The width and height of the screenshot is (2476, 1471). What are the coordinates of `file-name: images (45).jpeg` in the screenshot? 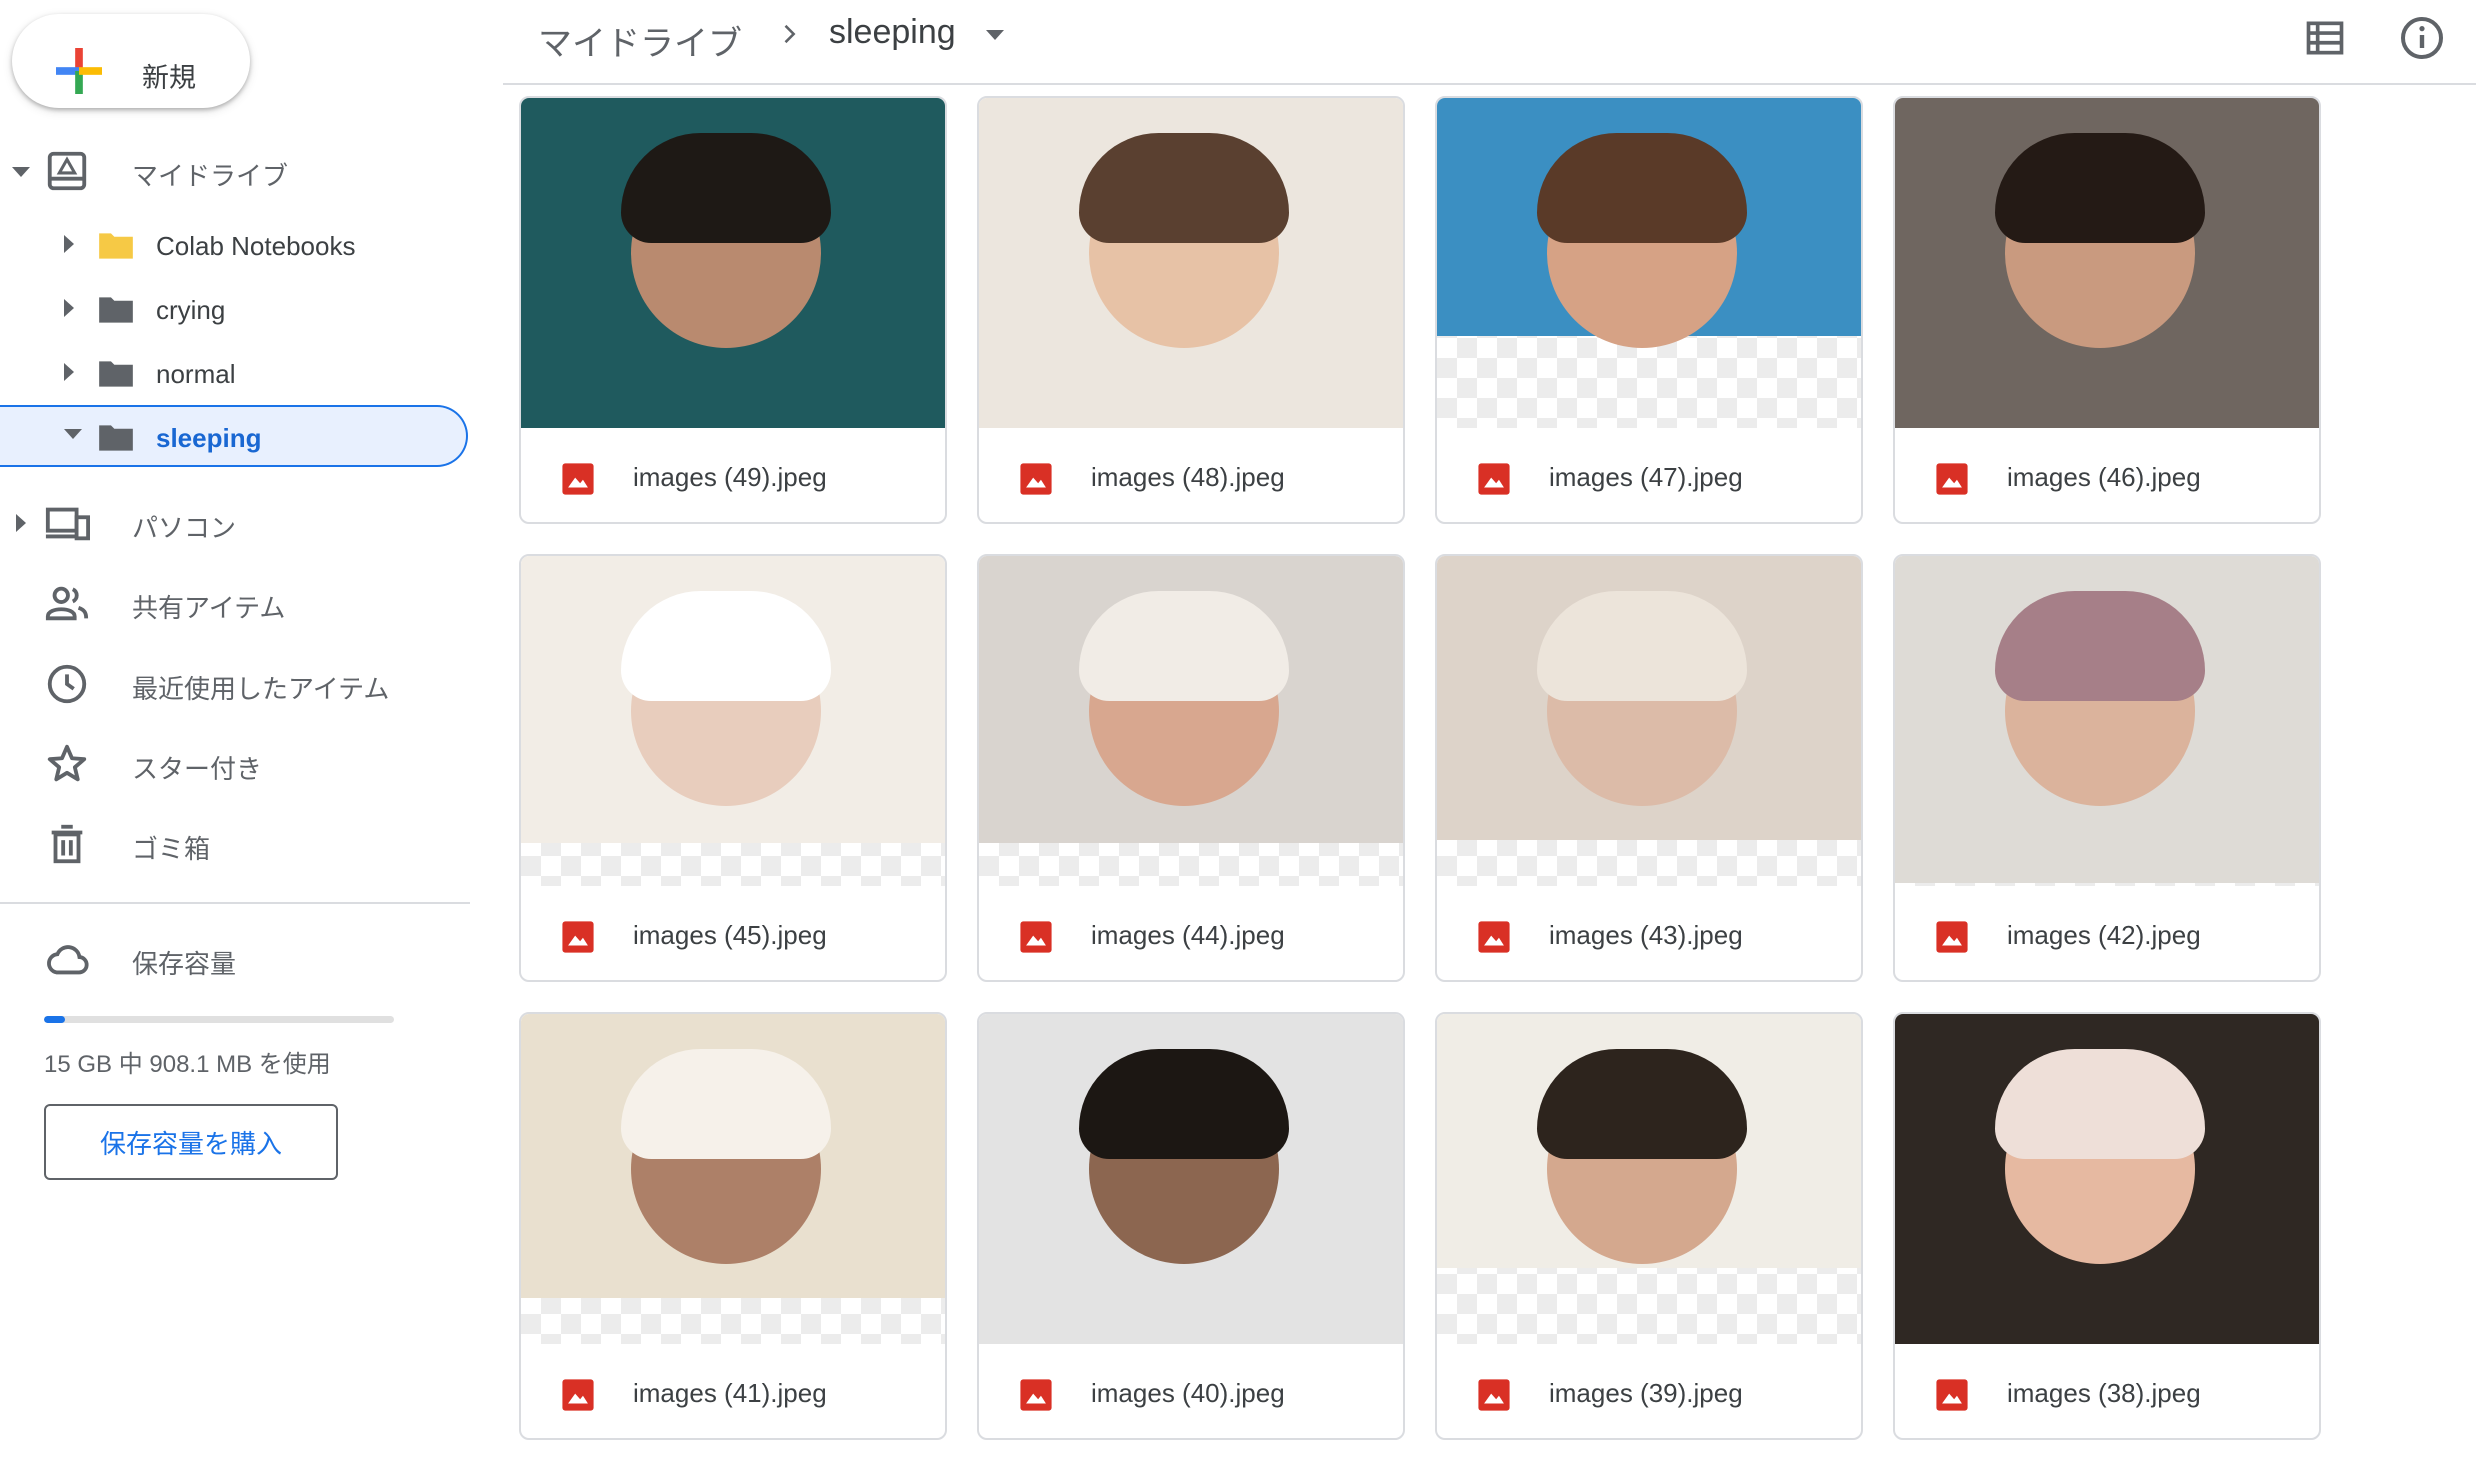 It's located at (730, 935).